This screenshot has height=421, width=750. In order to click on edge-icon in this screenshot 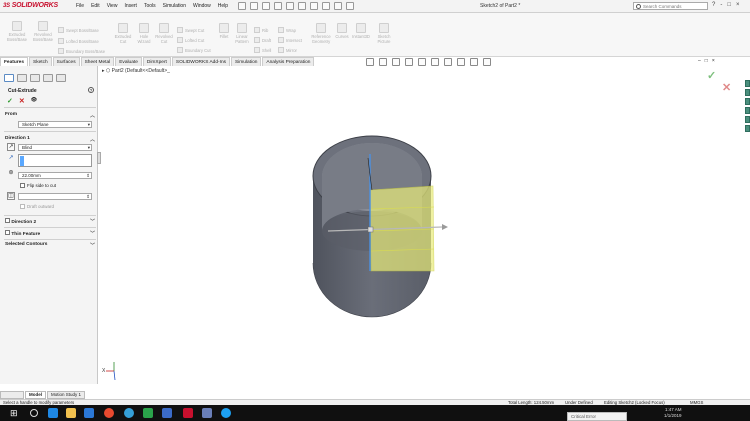, I will do `click(53, 413)`.